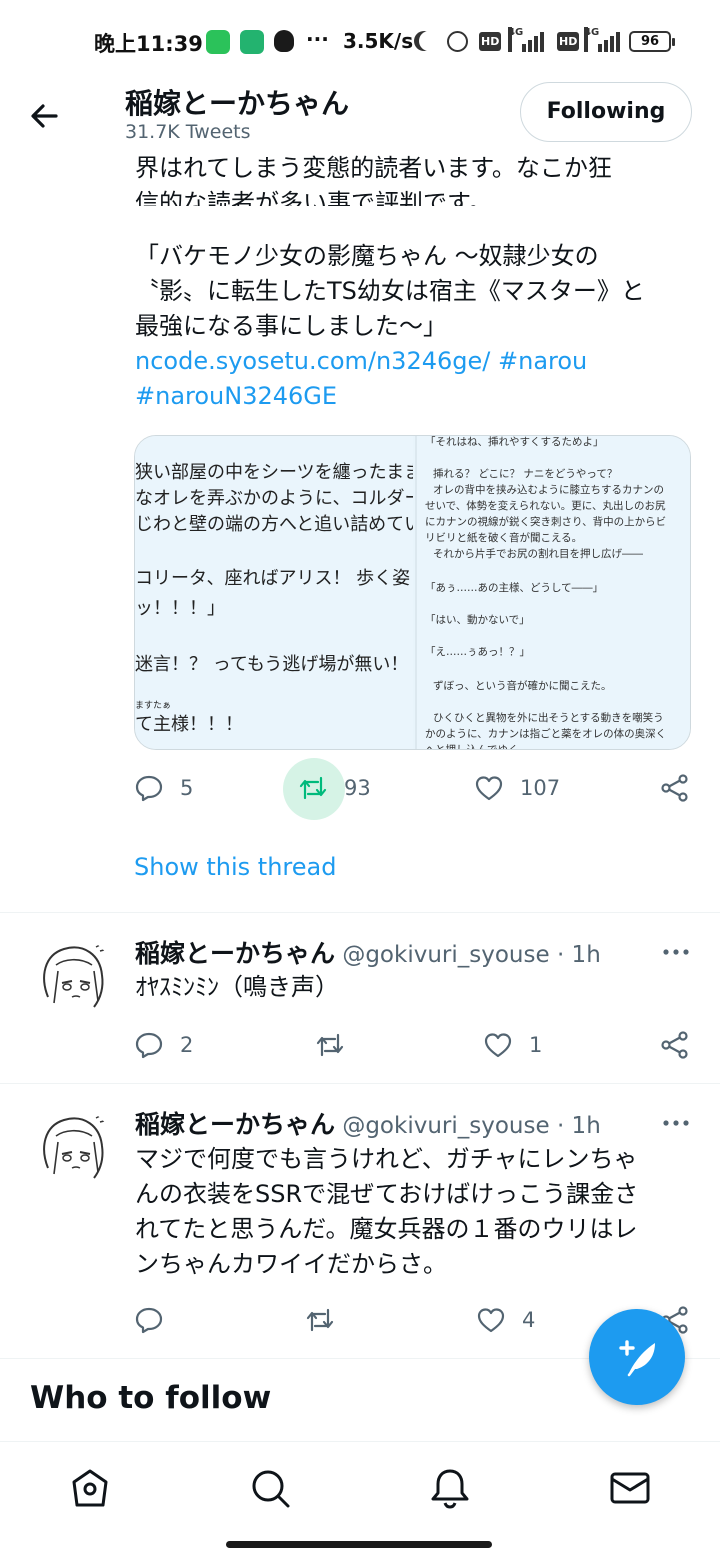  Describe the element at coordinates (46, 116) in the screenshot. I see `back-arrow-icon` at that location.